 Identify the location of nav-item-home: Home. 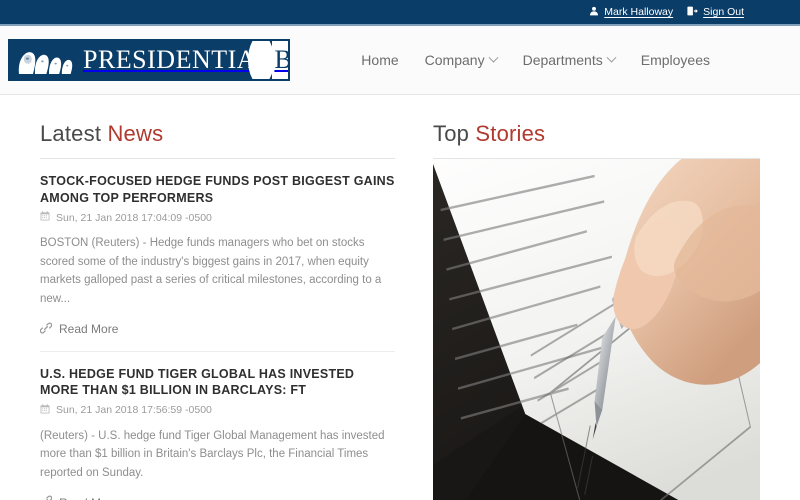
(379, 60).